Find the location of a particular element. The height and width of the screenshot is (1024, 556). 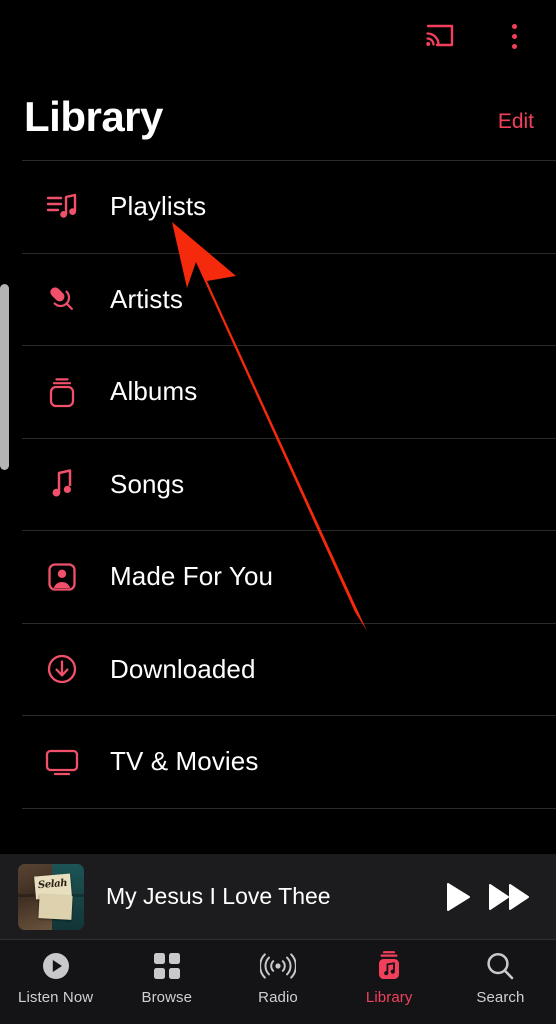

library-item-artists: Artists is located at coordinates (289, 299).